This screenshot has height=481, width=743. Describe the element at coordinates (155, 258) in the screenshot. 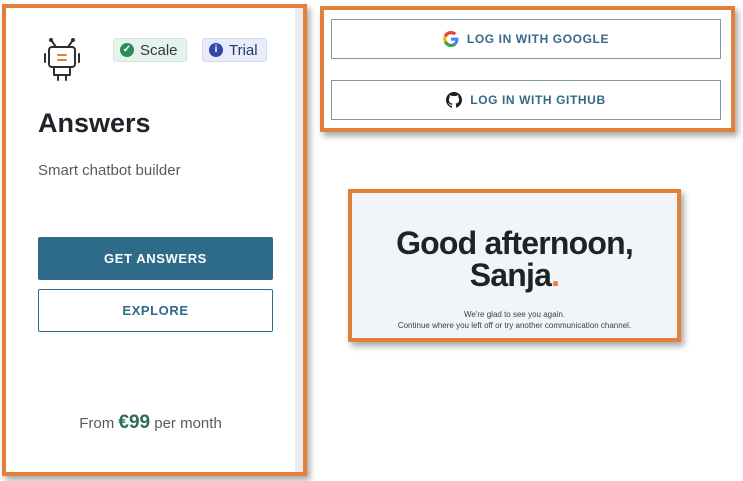

I see `get-answers-button: GET ANSWERS` at that location.